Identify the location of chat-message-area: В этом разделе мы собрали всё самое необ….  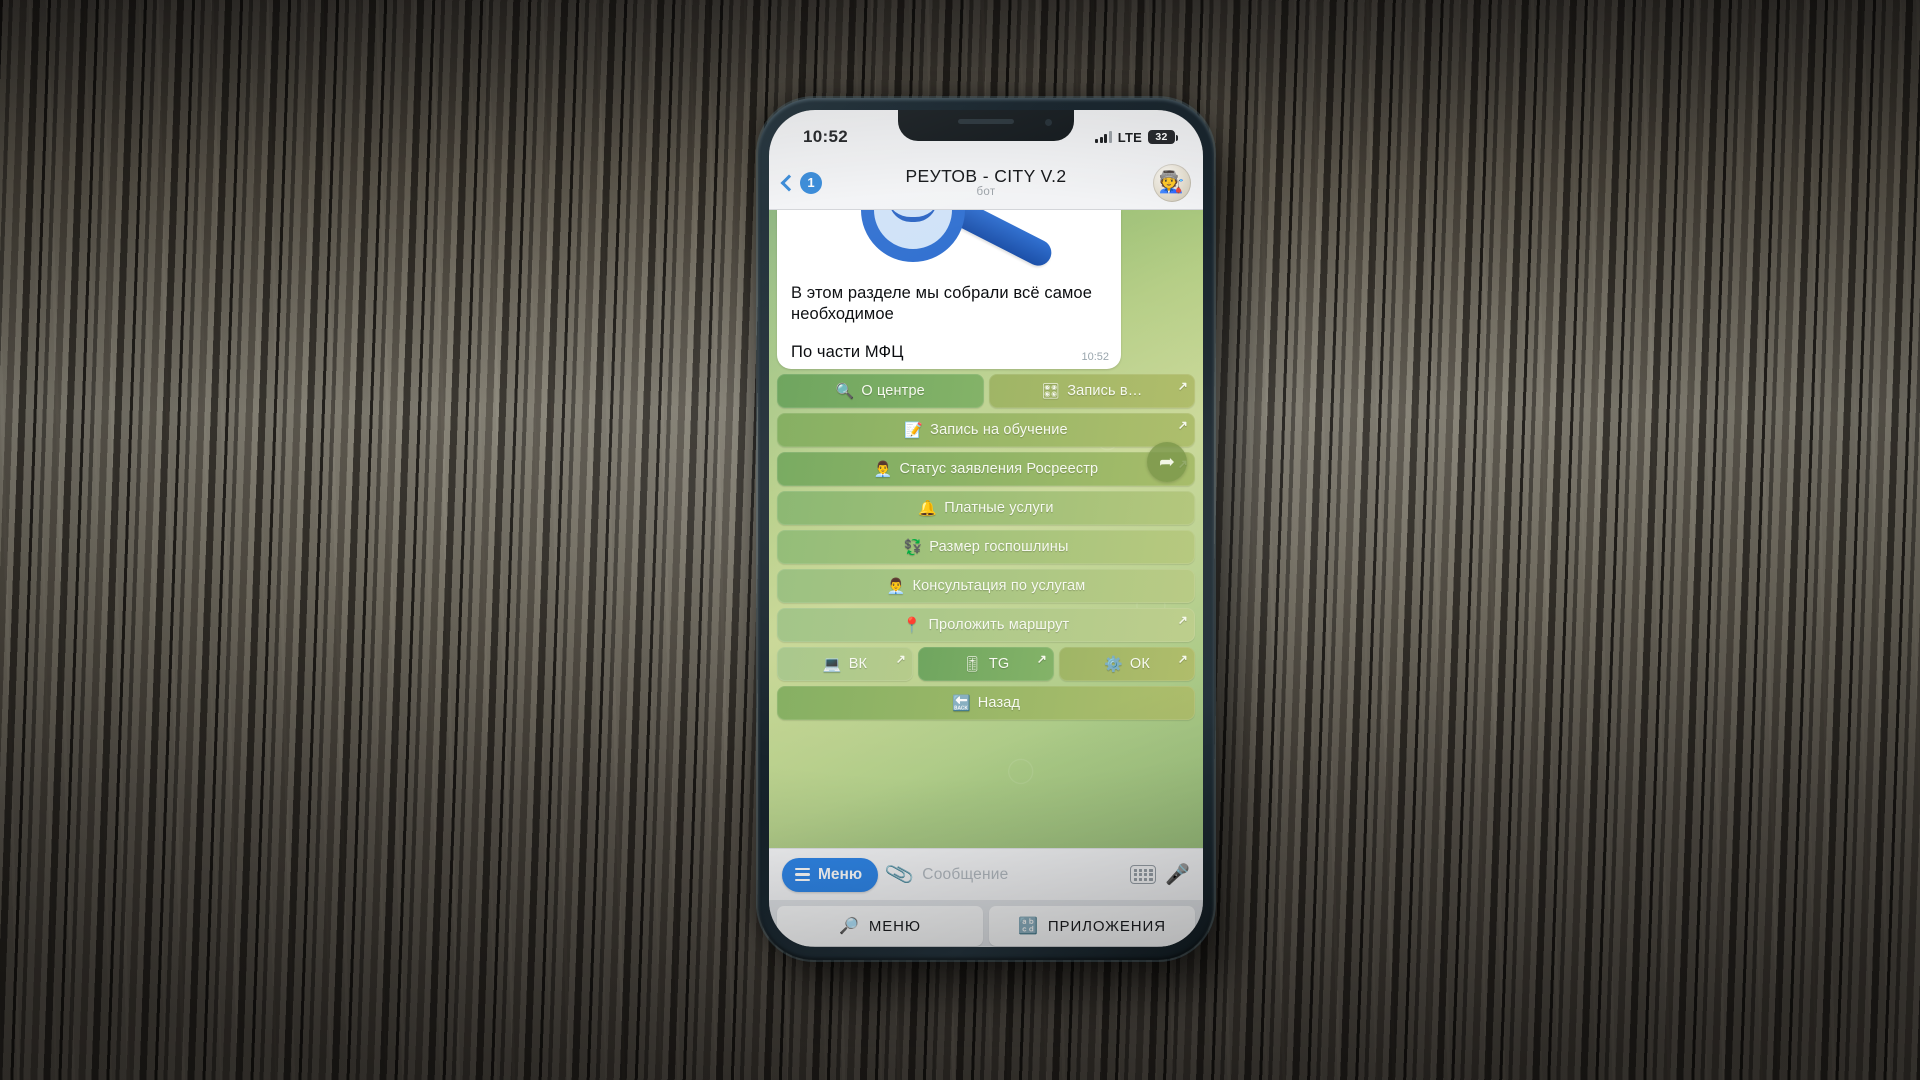
(986, 529).